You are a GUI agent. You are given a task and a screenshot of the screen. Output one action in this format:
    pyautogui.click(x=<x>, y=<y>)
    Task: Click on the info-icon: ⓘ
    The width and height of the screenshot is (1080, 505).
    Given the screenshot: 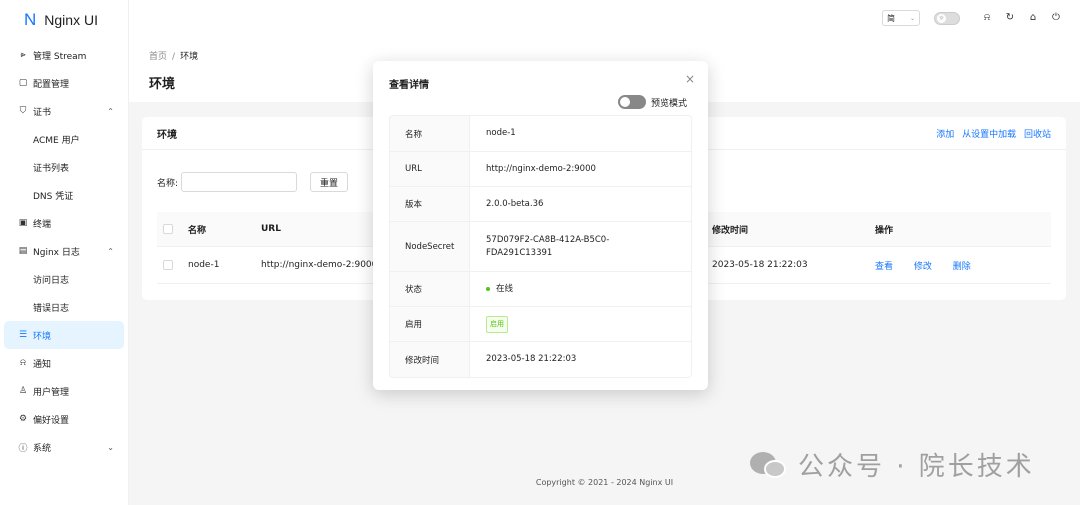 What is the action you would take?
    pyautogui.click(x=23, y=448)
    